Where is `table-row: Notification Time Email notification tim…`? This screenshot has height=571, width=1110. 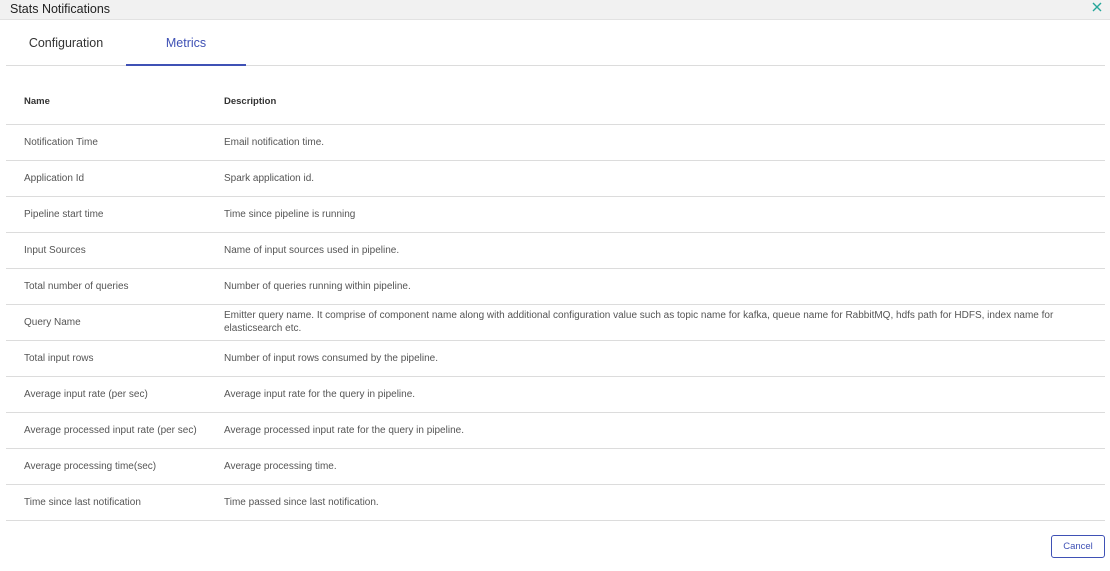
table-row: Notification Time Email notification tim… is located at coordinates (555, 142).